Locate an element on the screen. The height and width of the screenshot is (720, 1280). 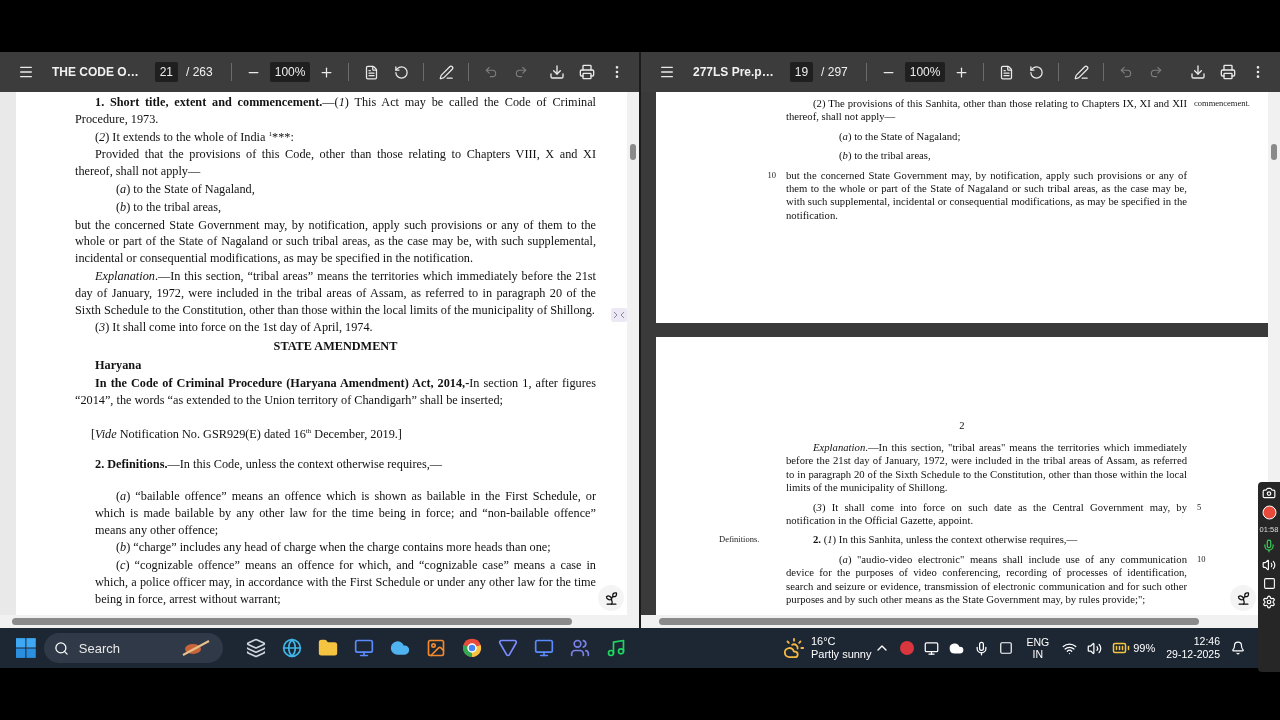
collapse-icon is located at coordinates (619, 315).